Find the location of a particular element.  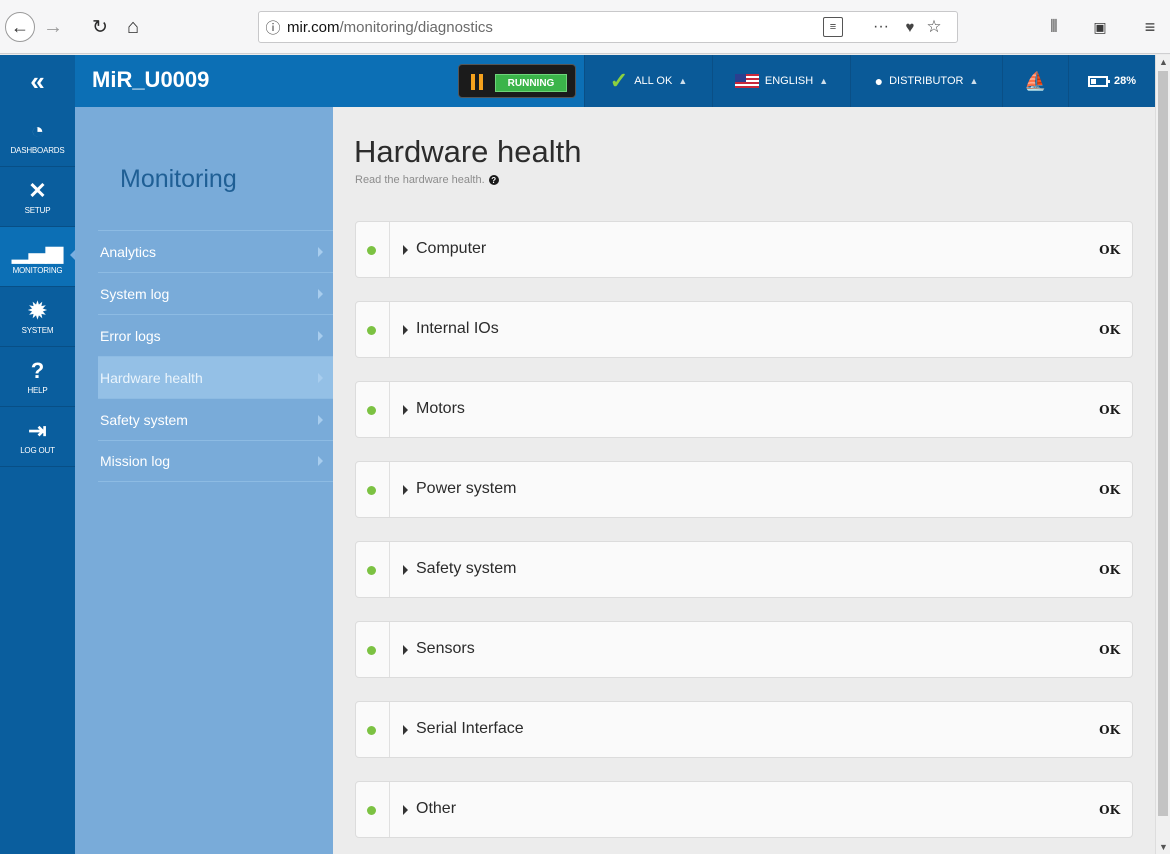

nav-dashboards: ◔ DASHBOARDS is located at coordinates (37, 137).